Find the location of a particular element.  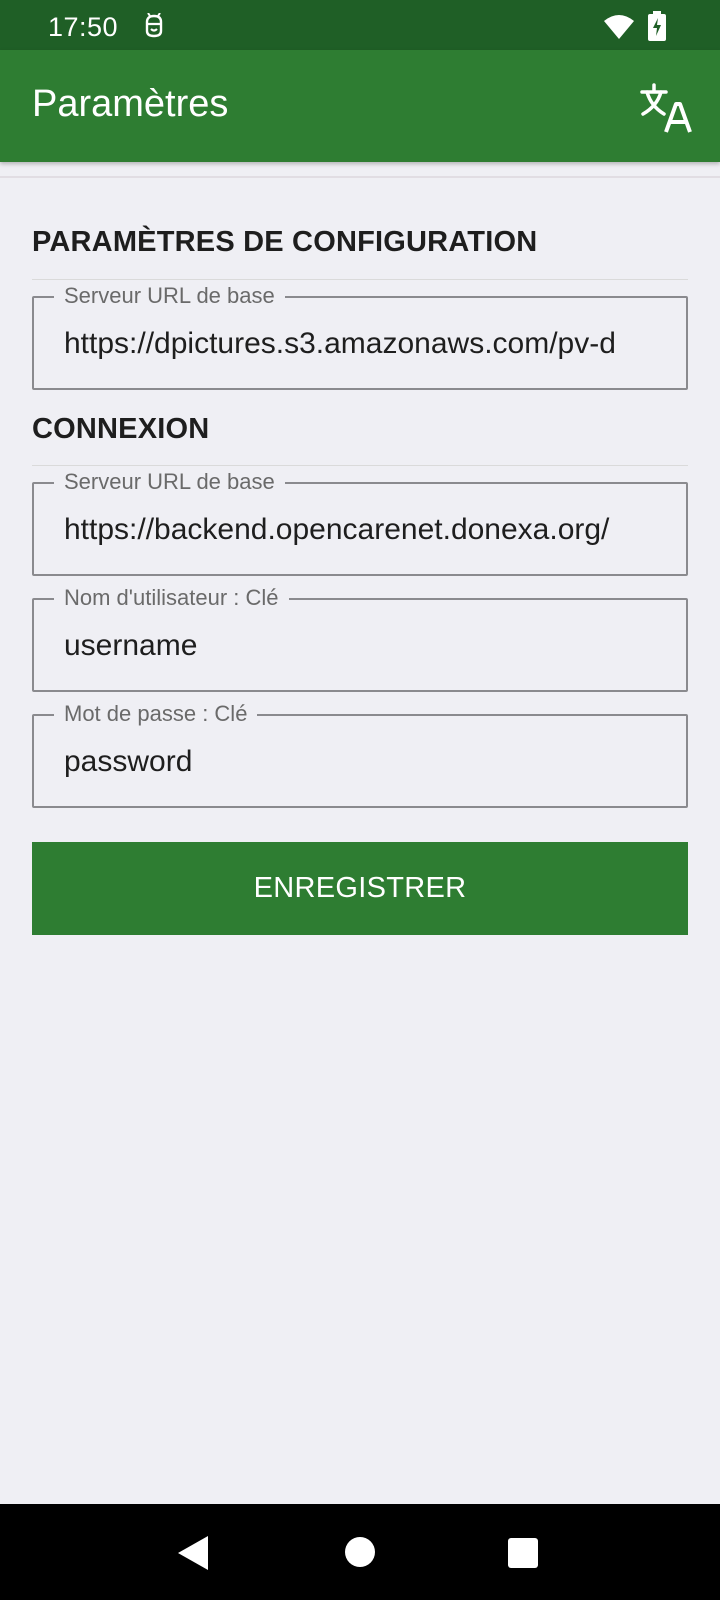

connexion-base-url-label: Serveur URL de base is located at coordinates (169, 482).